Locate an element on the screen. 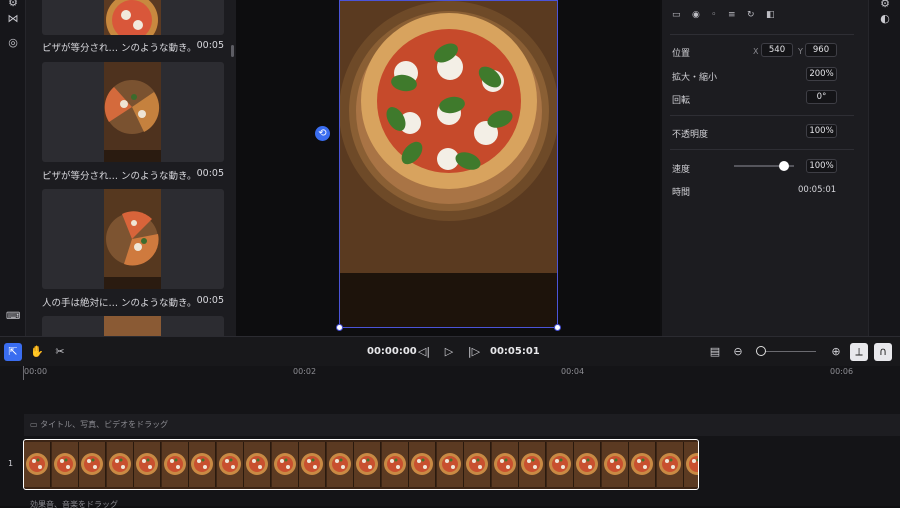  play-icon: ▷ is located at coordinates (449, 352).